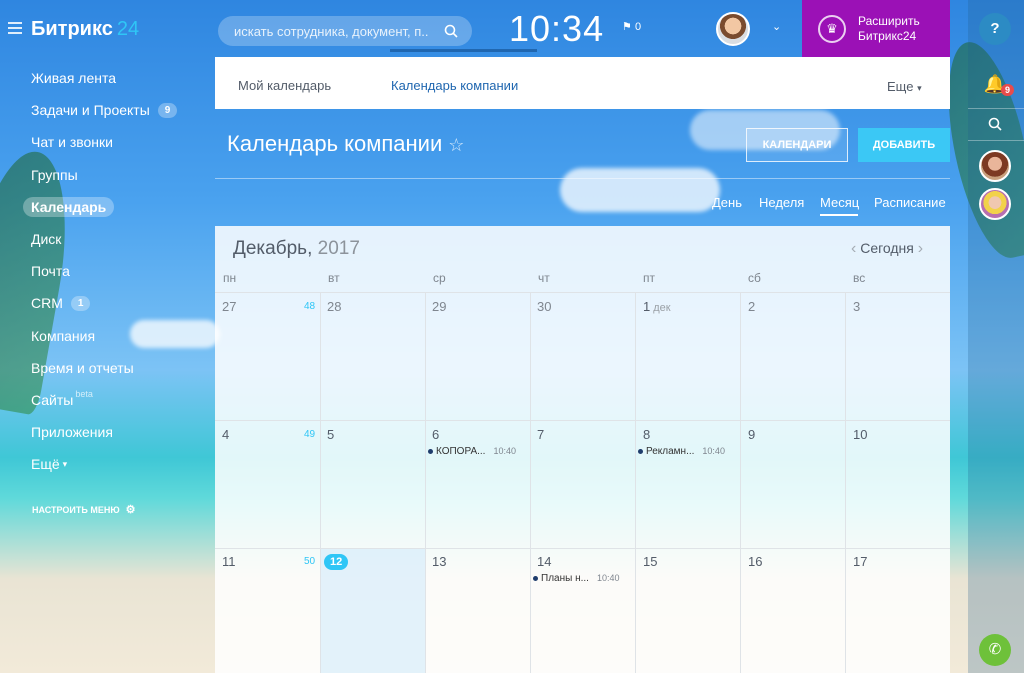 The image size is (1024, 673). What do you see at coordinates (856, 306) in the screenshot?
I see `day-cell: 3` at bounding box center [856, 306].